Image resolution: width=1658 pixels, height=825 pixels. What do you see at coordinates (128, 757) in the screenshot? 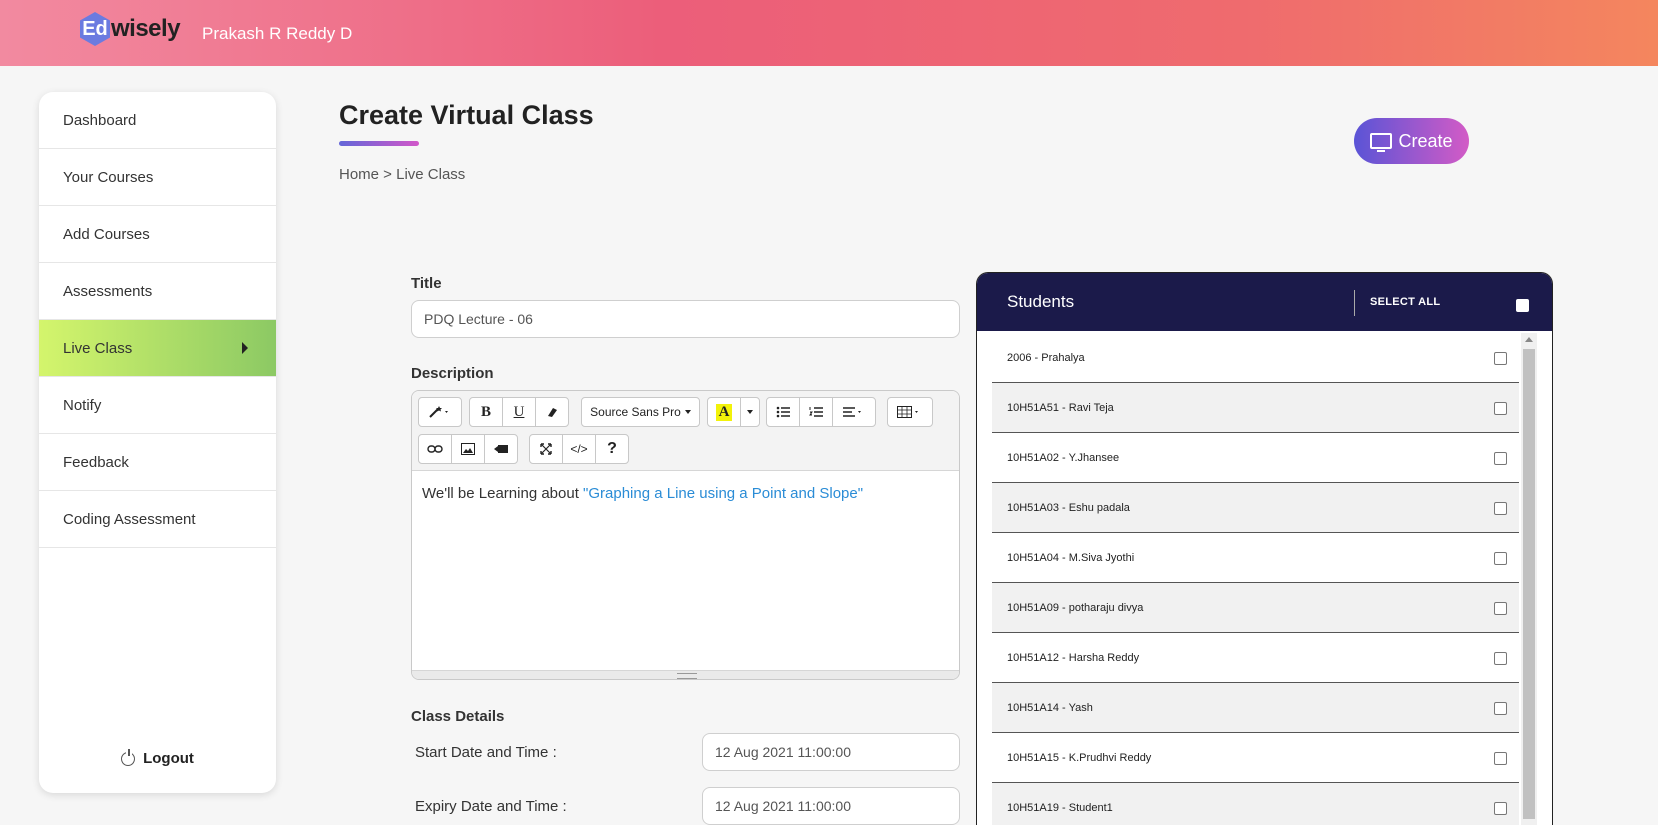
I see `power-icon` at bounding box center [128, 757].